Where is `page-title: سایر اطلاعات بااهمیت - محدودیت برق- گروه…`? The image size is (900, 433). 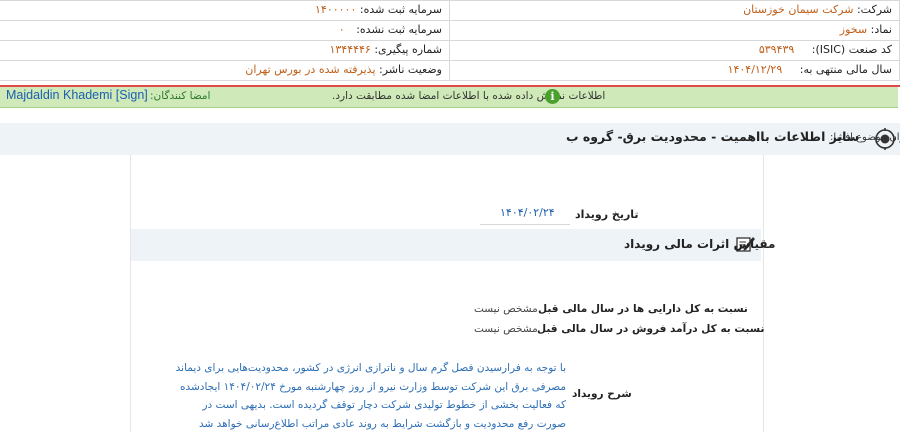
page-title: سایر اطلاعات بااهمیت - محدودیت برق- گروه… is located at coordinates (713, 136).